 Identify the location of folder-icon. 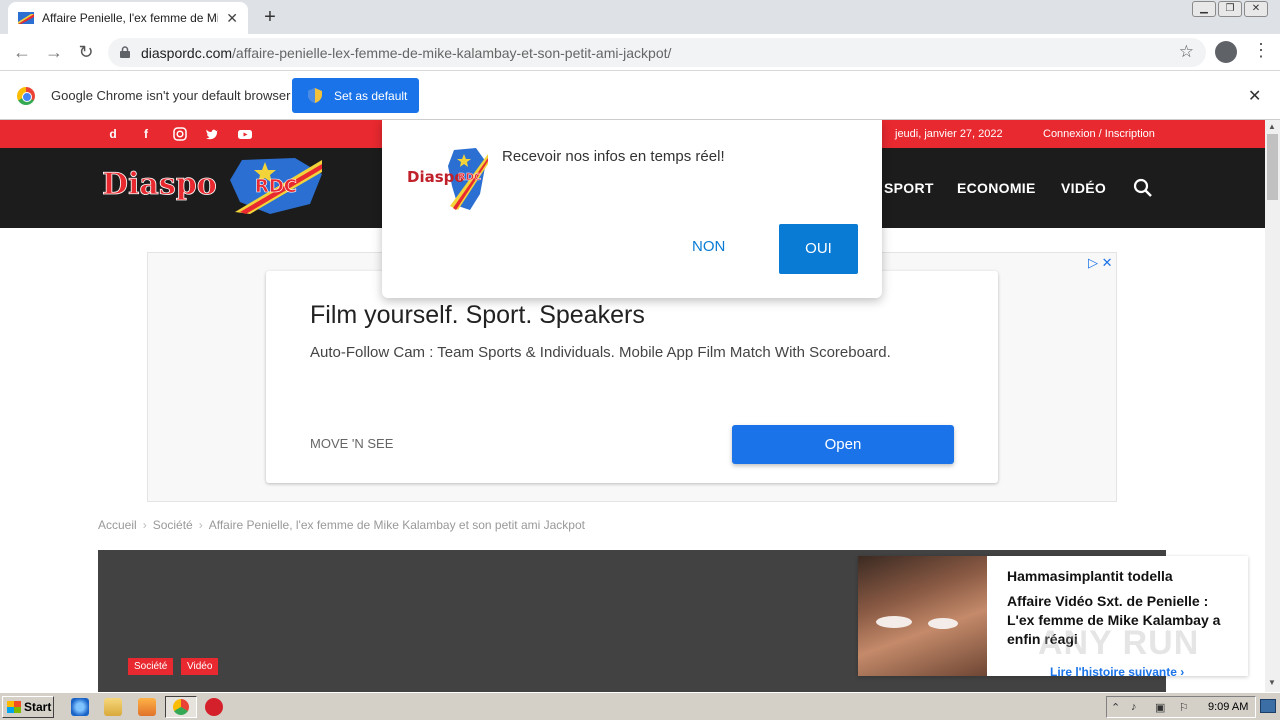
(113, 707).